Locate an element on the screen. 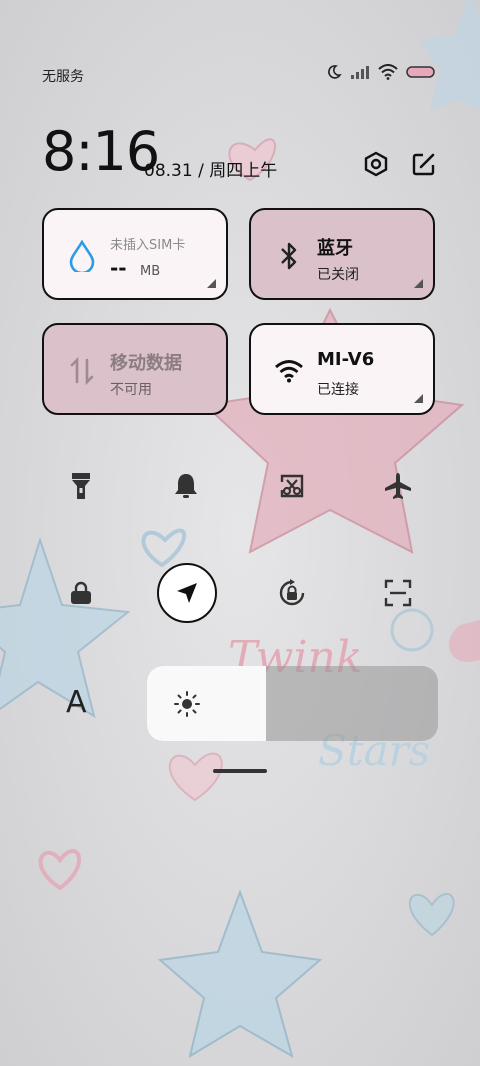 The image size is (480, 1066). silent-toggle is located at coordinates (186, 486).